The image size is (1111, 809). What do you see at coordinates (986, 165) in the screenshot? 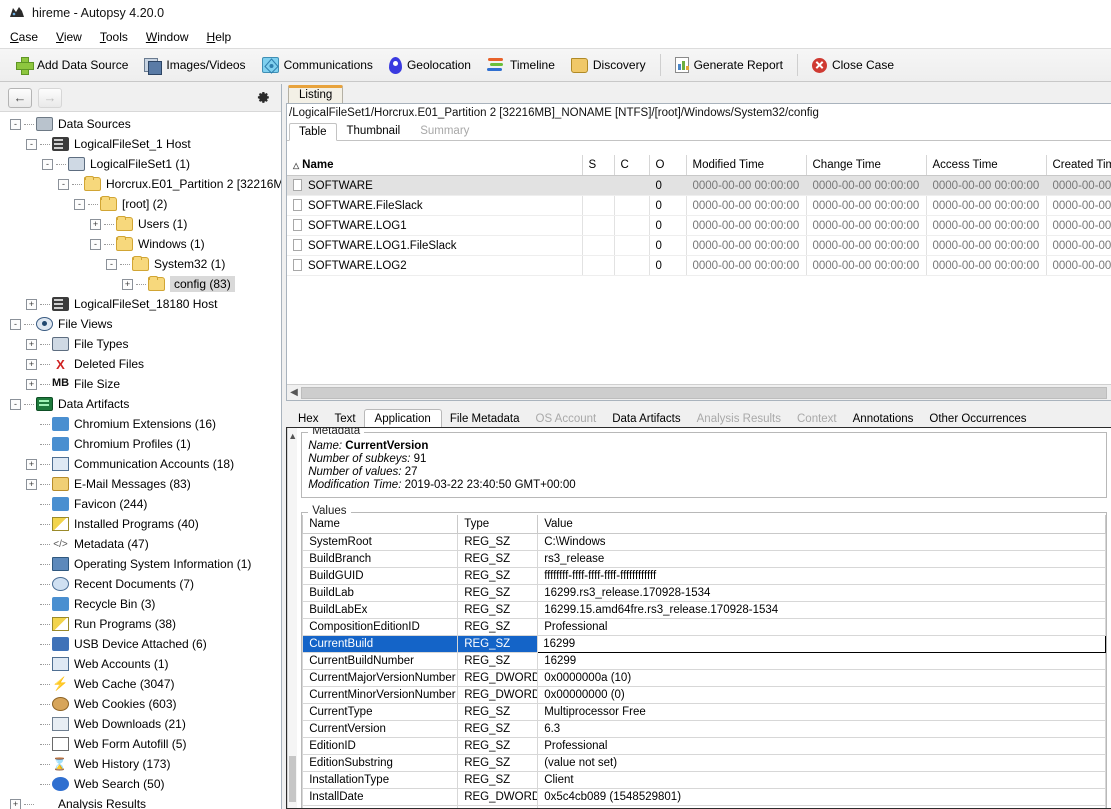
I see `listing-column-header: Access Time` at bounding box center [986, 165].